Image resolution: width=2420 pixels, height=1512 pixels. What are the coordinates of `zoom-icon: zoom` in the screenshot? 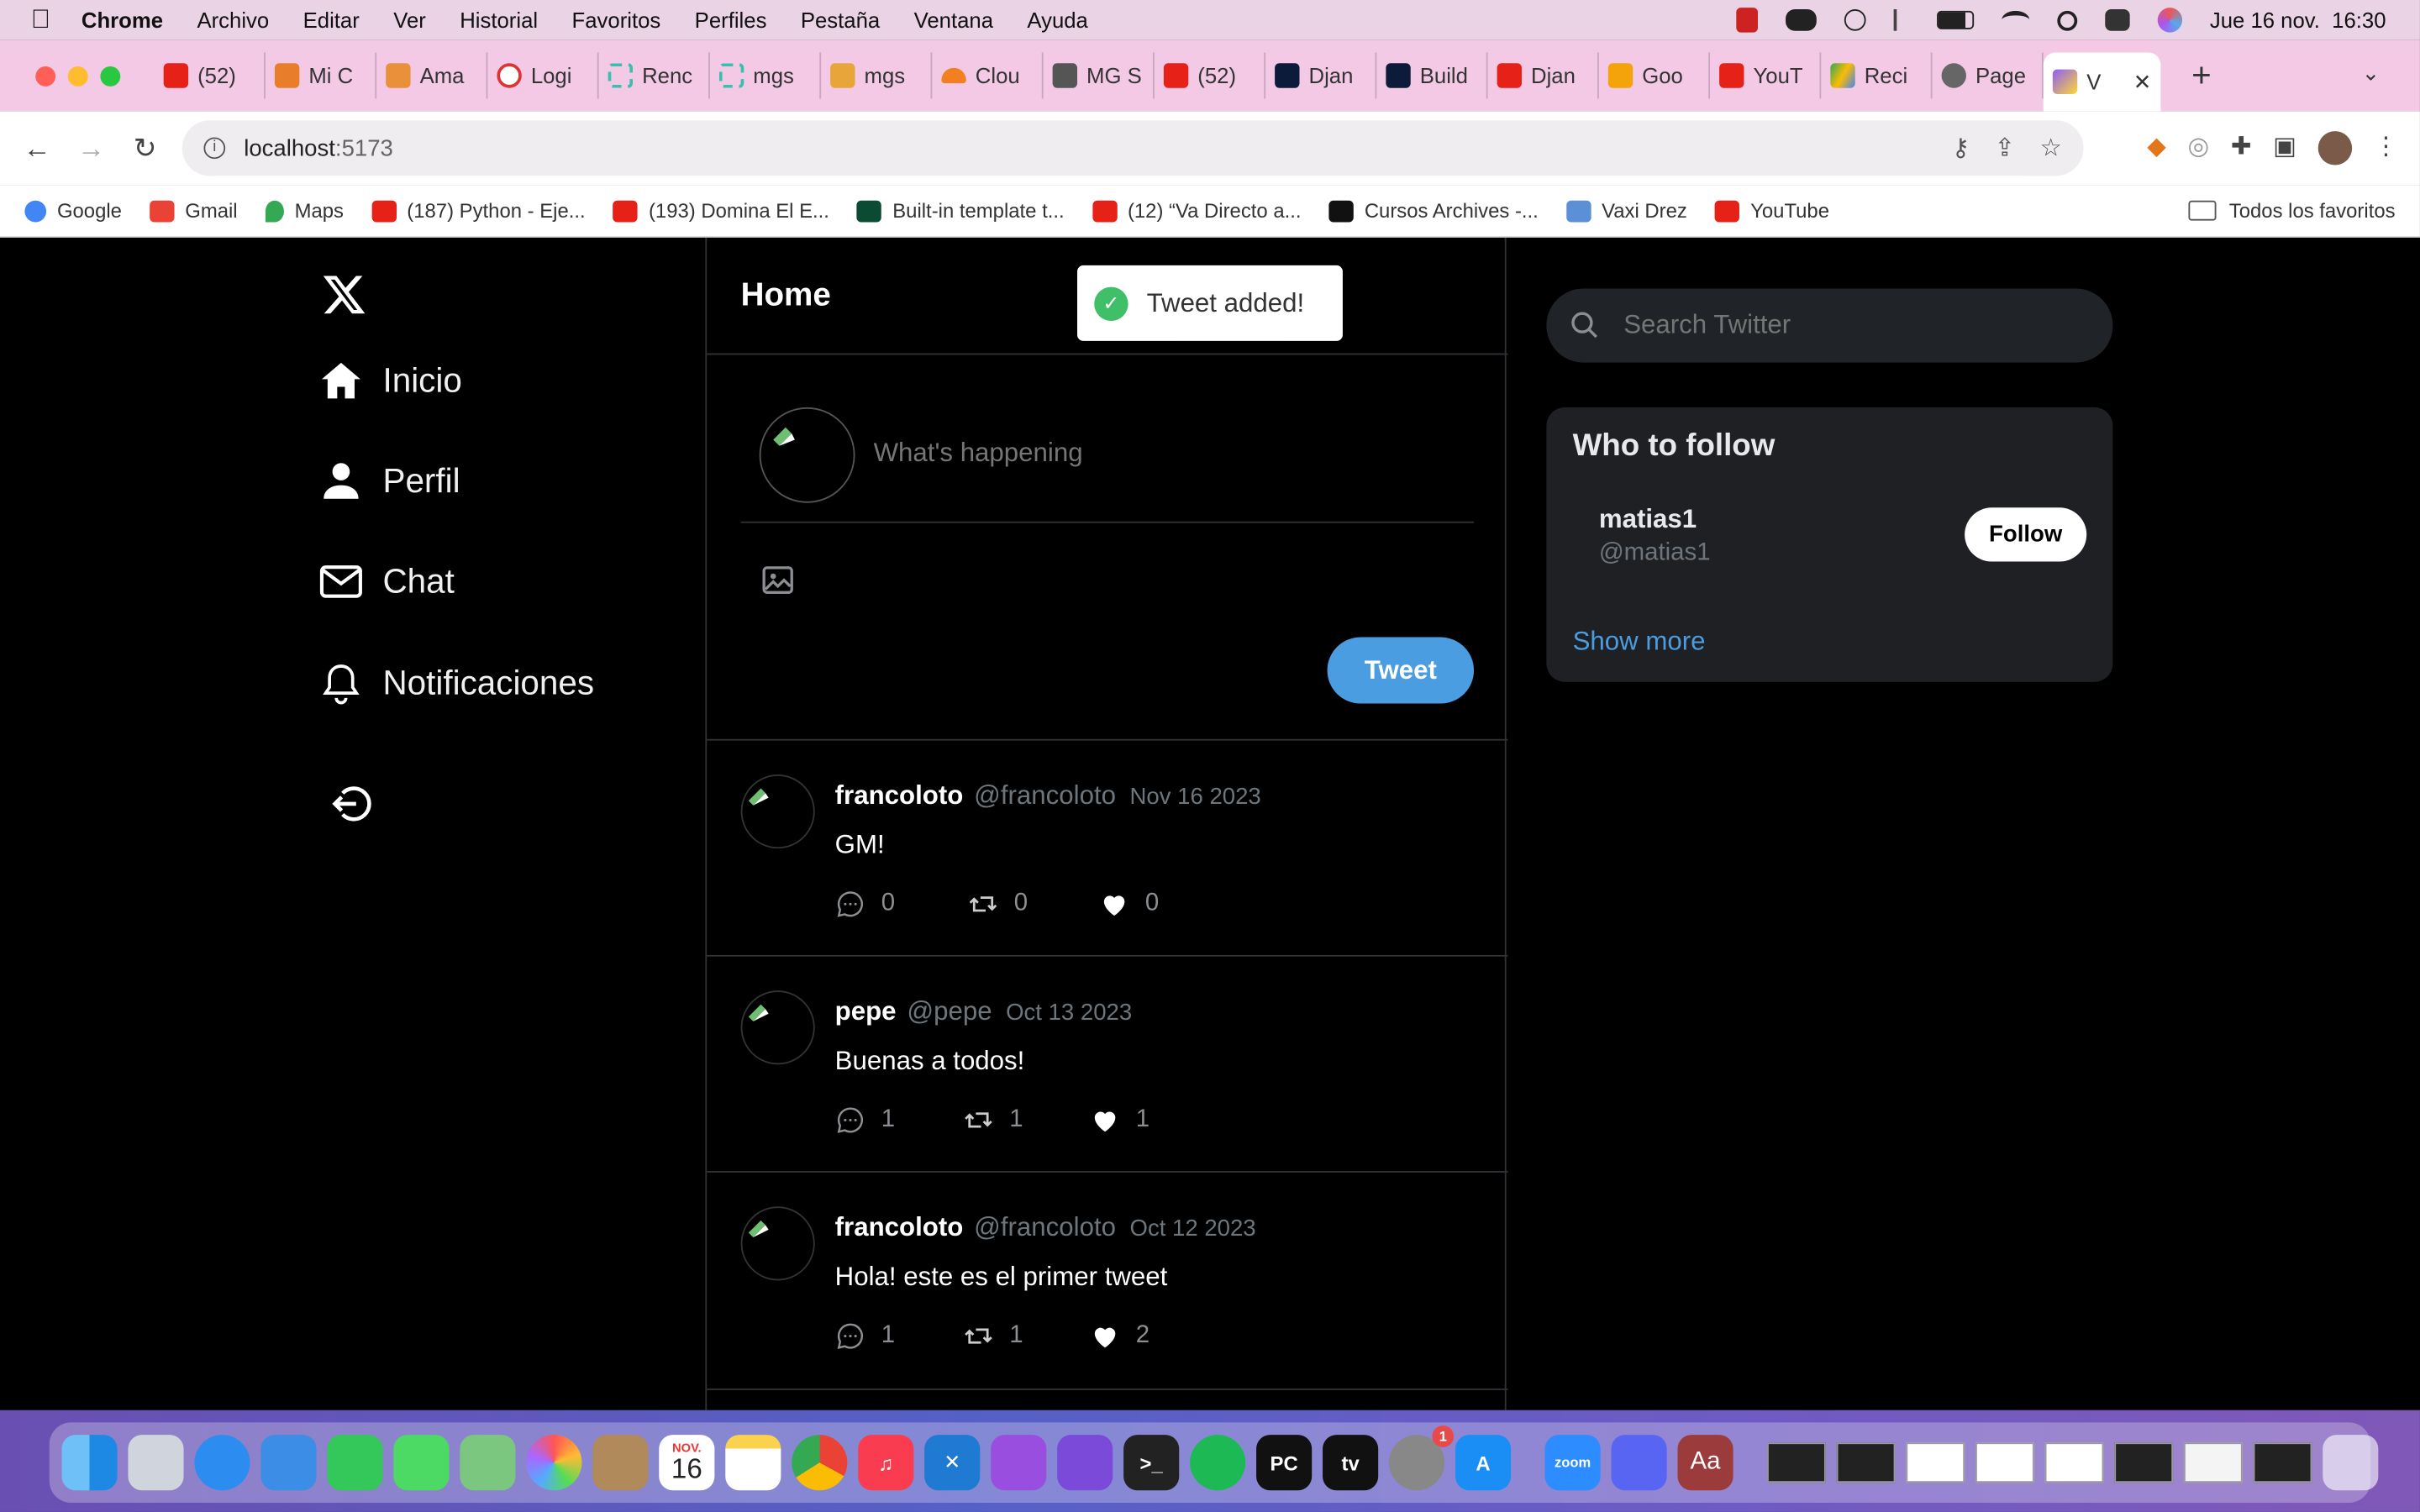 It's located at (1572, 1463).